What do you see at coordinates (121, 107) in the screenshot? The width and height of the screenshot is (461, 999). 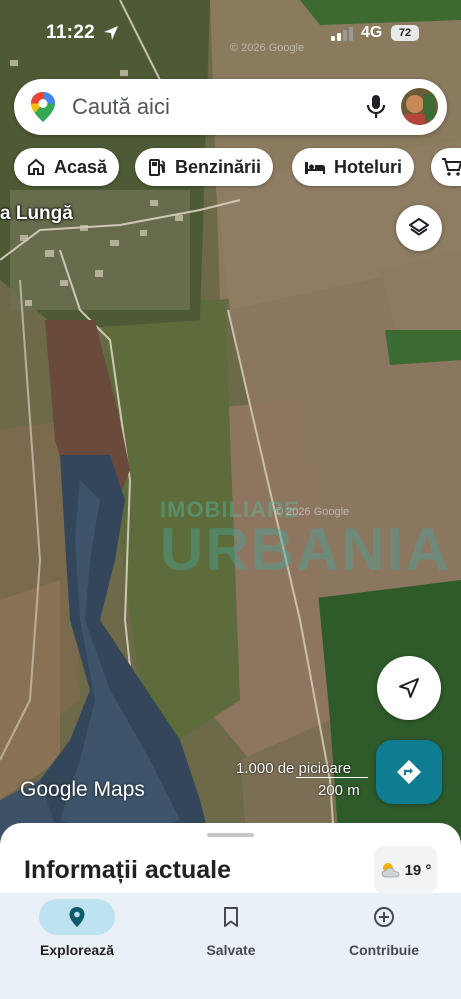 I see `search-input: Caută aici` at bounding box center [121, 107].